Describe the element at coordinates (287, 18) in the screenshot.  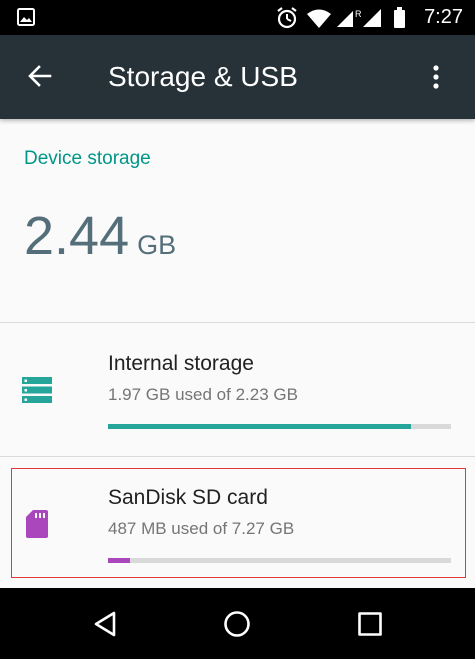
I see `alarm-icon` at that location.